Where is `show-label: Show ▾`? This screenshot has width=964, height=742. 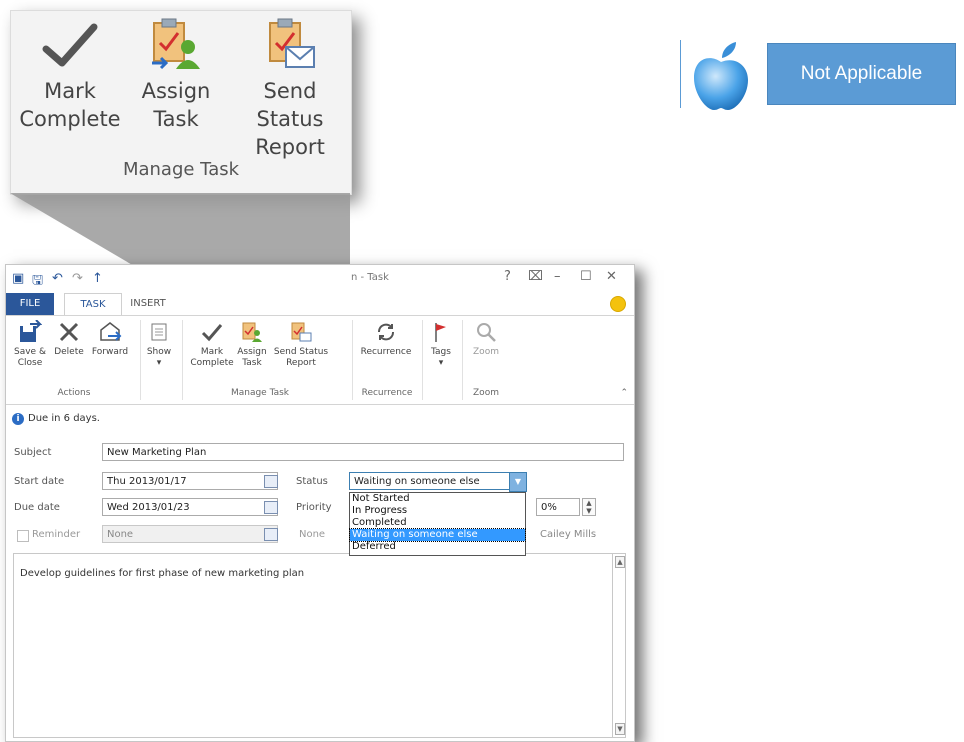
show-label: Show ▾ is located at coordinates (159, 357).